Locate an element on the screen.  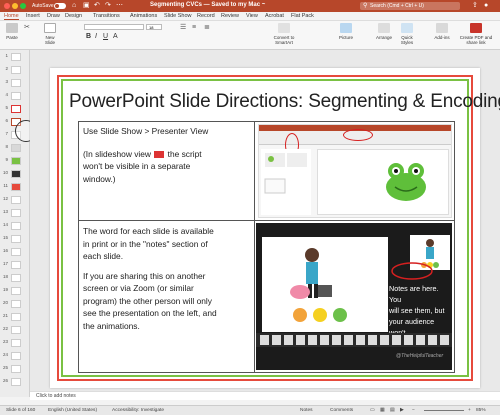
slideshow-view-icon: ▶ is located at coordinates (402, 410).